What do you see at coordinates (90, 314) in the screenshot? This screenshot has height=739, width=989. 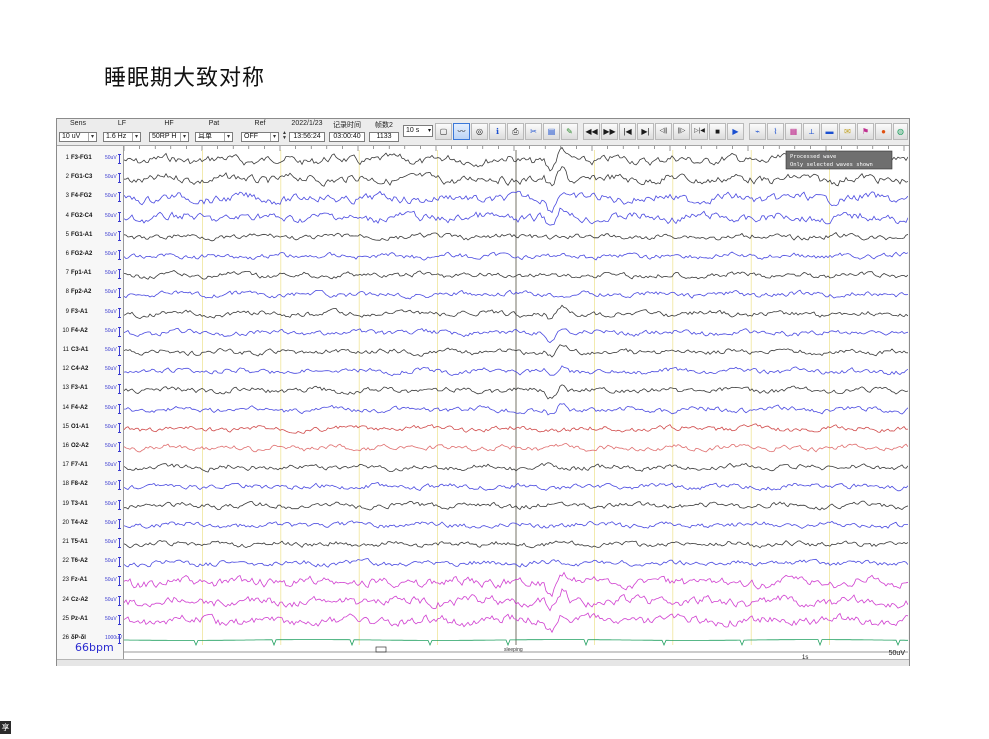 I see `channel-row: 9 F3-A1 50uV` at bounding box center [90, 314].